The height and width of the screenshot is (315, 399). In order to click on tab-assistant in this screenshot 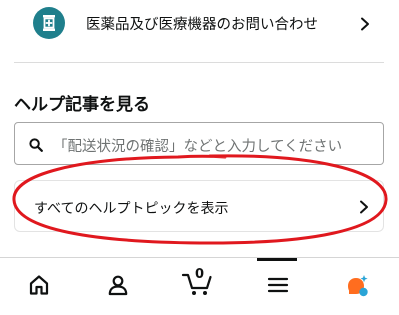, I will do `click(357, 286)`.